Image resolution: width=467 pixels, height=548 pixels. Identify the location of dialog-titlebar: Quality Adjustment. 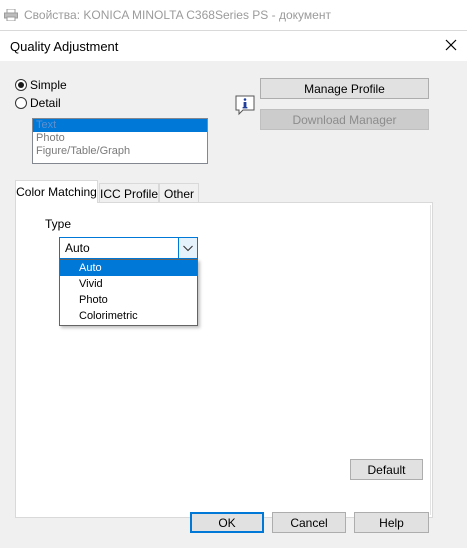
(233, 46).